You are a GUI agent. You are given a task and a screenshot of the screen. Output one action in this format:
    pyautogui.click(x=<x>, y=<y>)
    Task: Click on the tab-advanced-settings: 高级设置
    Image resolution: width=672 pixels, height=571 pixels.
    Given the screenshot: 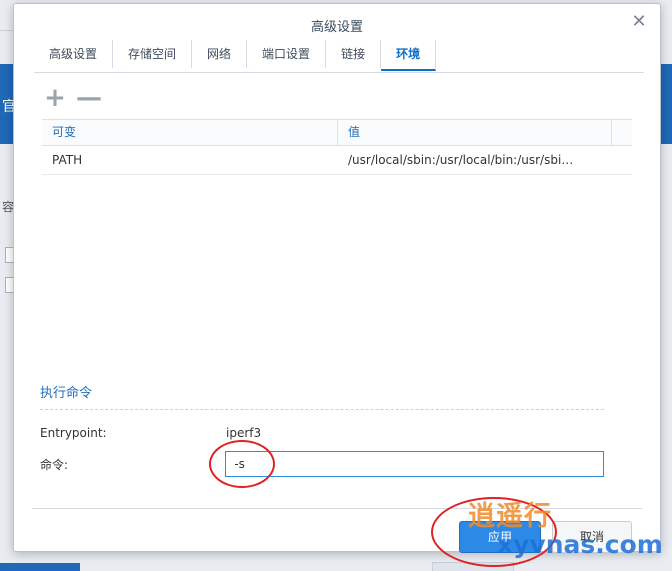 What is the action you would take?
    pyautogui.click(x=74, y=54)
    